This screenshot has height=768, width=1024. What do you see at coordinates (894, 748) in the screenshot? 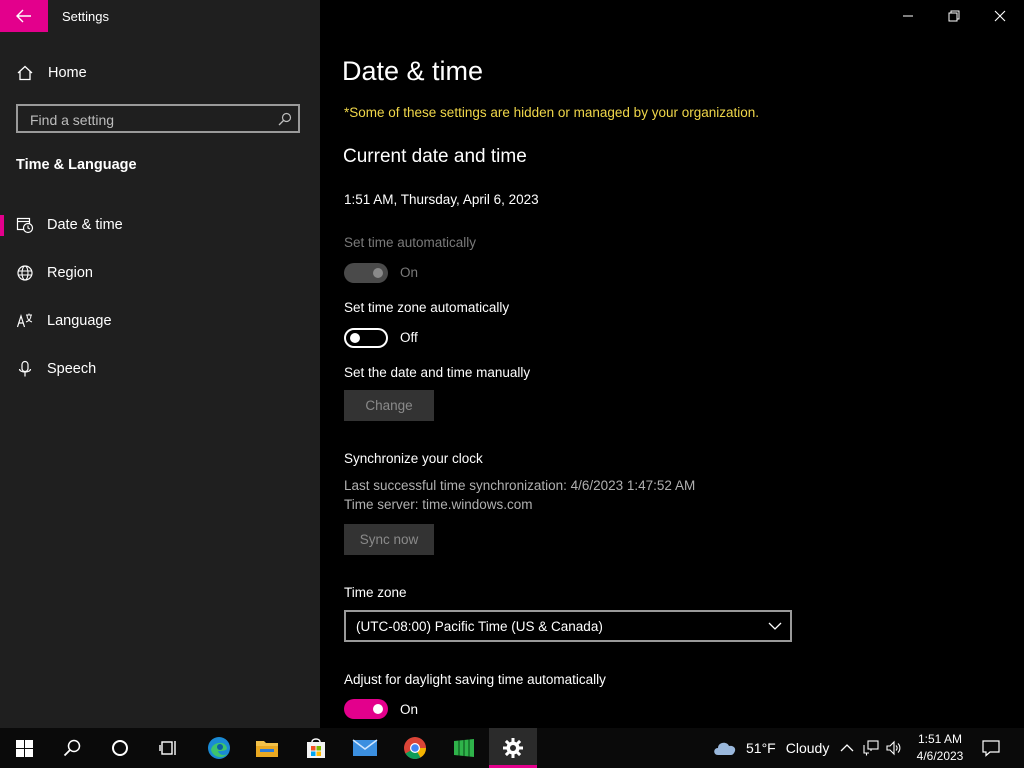
I see `volume-icon` at bounding box center [894, 748].